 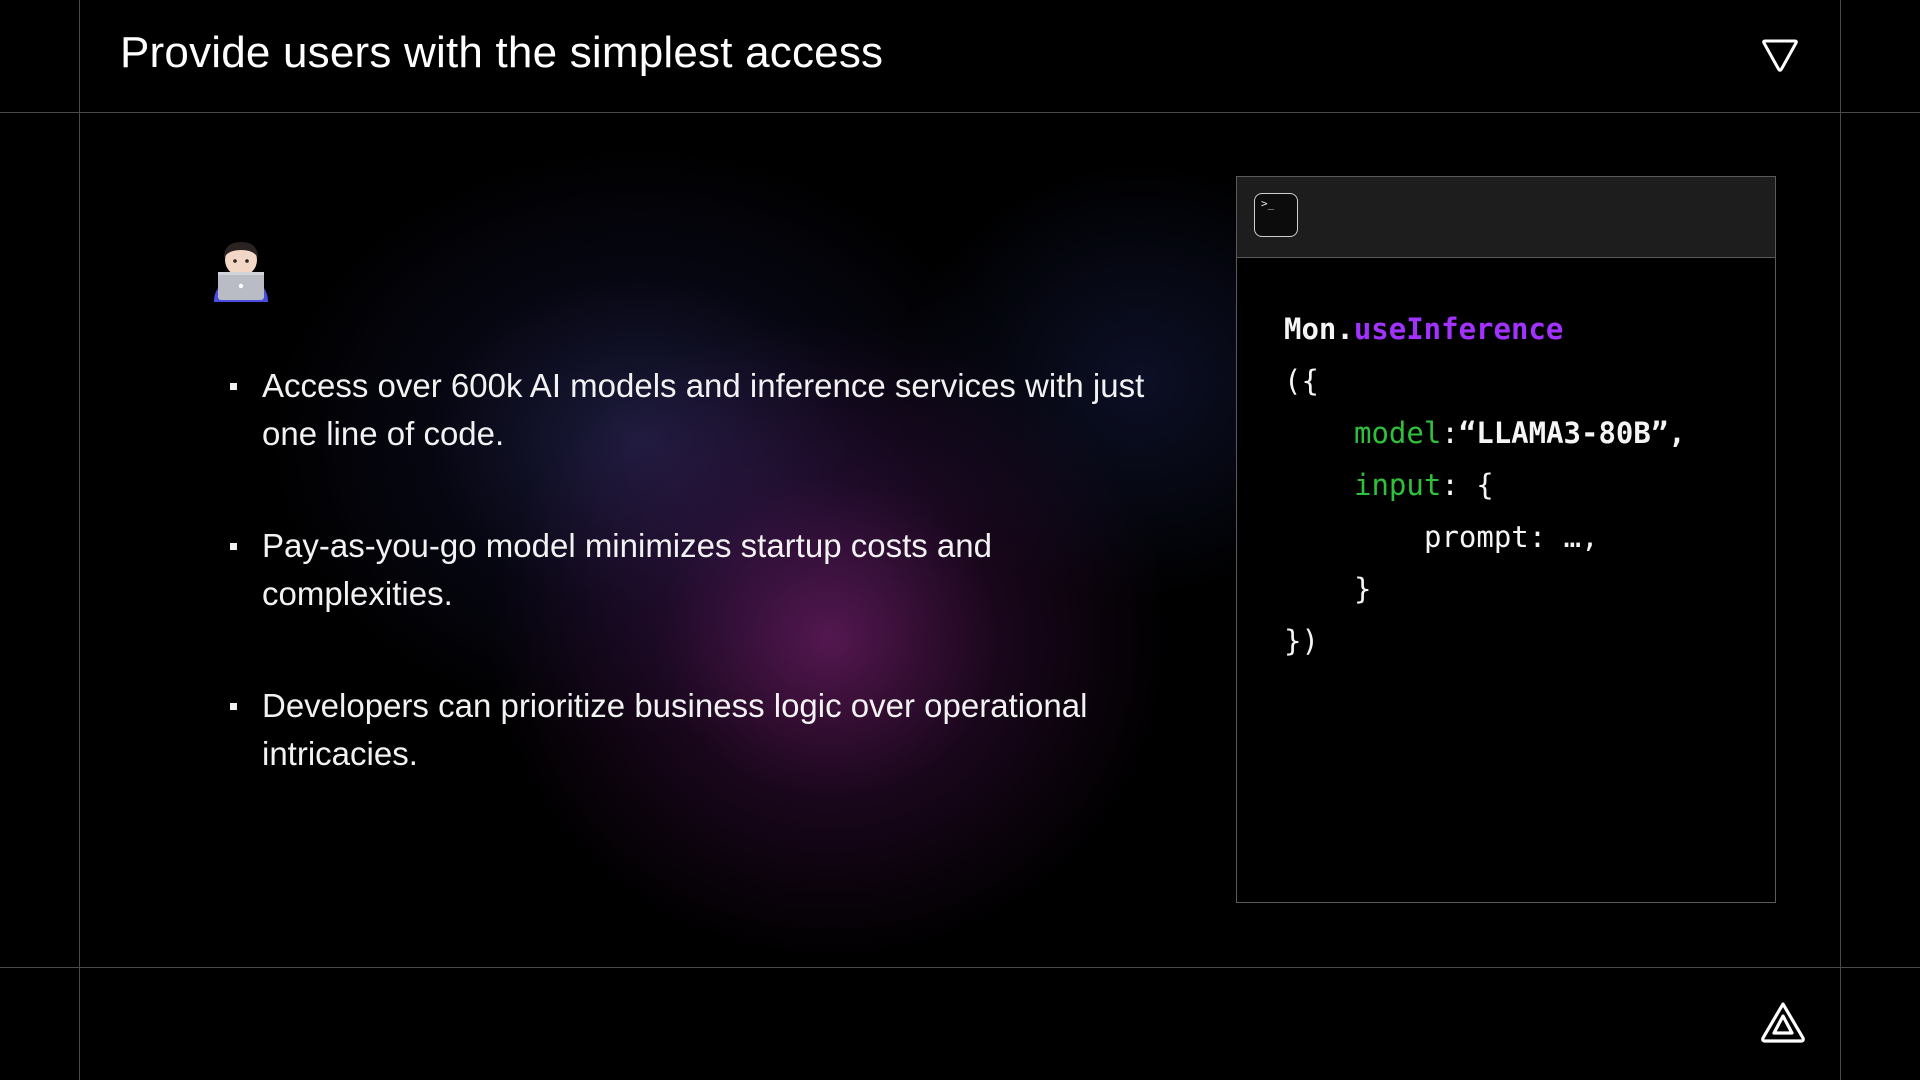 What do you see at coordinates (960, 967) in the screenshot?
I see `footer-divider` at bounding box center [960, 967].